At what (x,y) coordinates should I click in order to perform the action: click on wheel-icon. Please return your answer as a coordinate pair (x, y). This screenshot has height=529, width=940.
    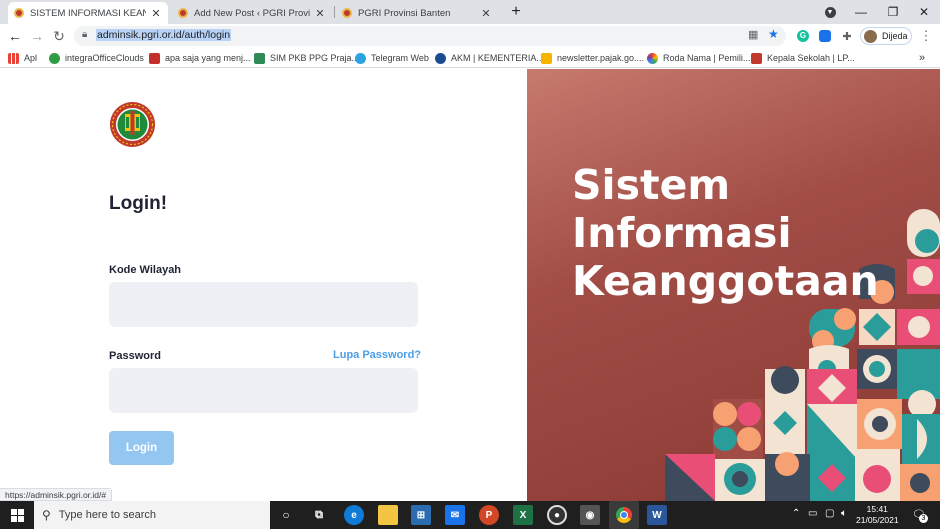
    Looking at the image, I should click on (652, 58).